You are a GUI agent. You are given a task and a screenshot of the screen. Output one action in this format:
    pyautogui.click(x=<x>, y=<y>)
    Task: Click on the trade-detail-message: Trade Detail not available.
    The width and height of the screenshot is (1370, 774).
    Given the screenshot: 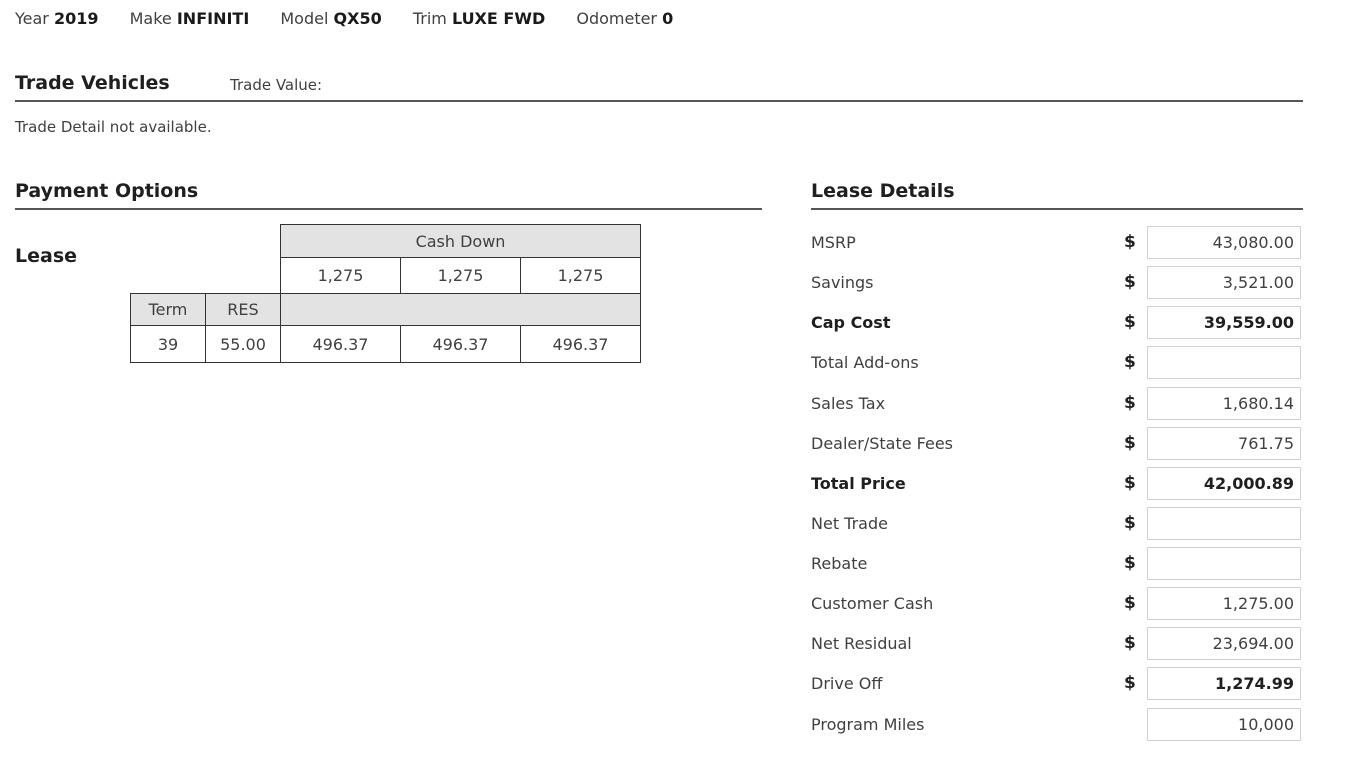 What is the action you would take?
    pyautogui.click(x=113, y=127)
    